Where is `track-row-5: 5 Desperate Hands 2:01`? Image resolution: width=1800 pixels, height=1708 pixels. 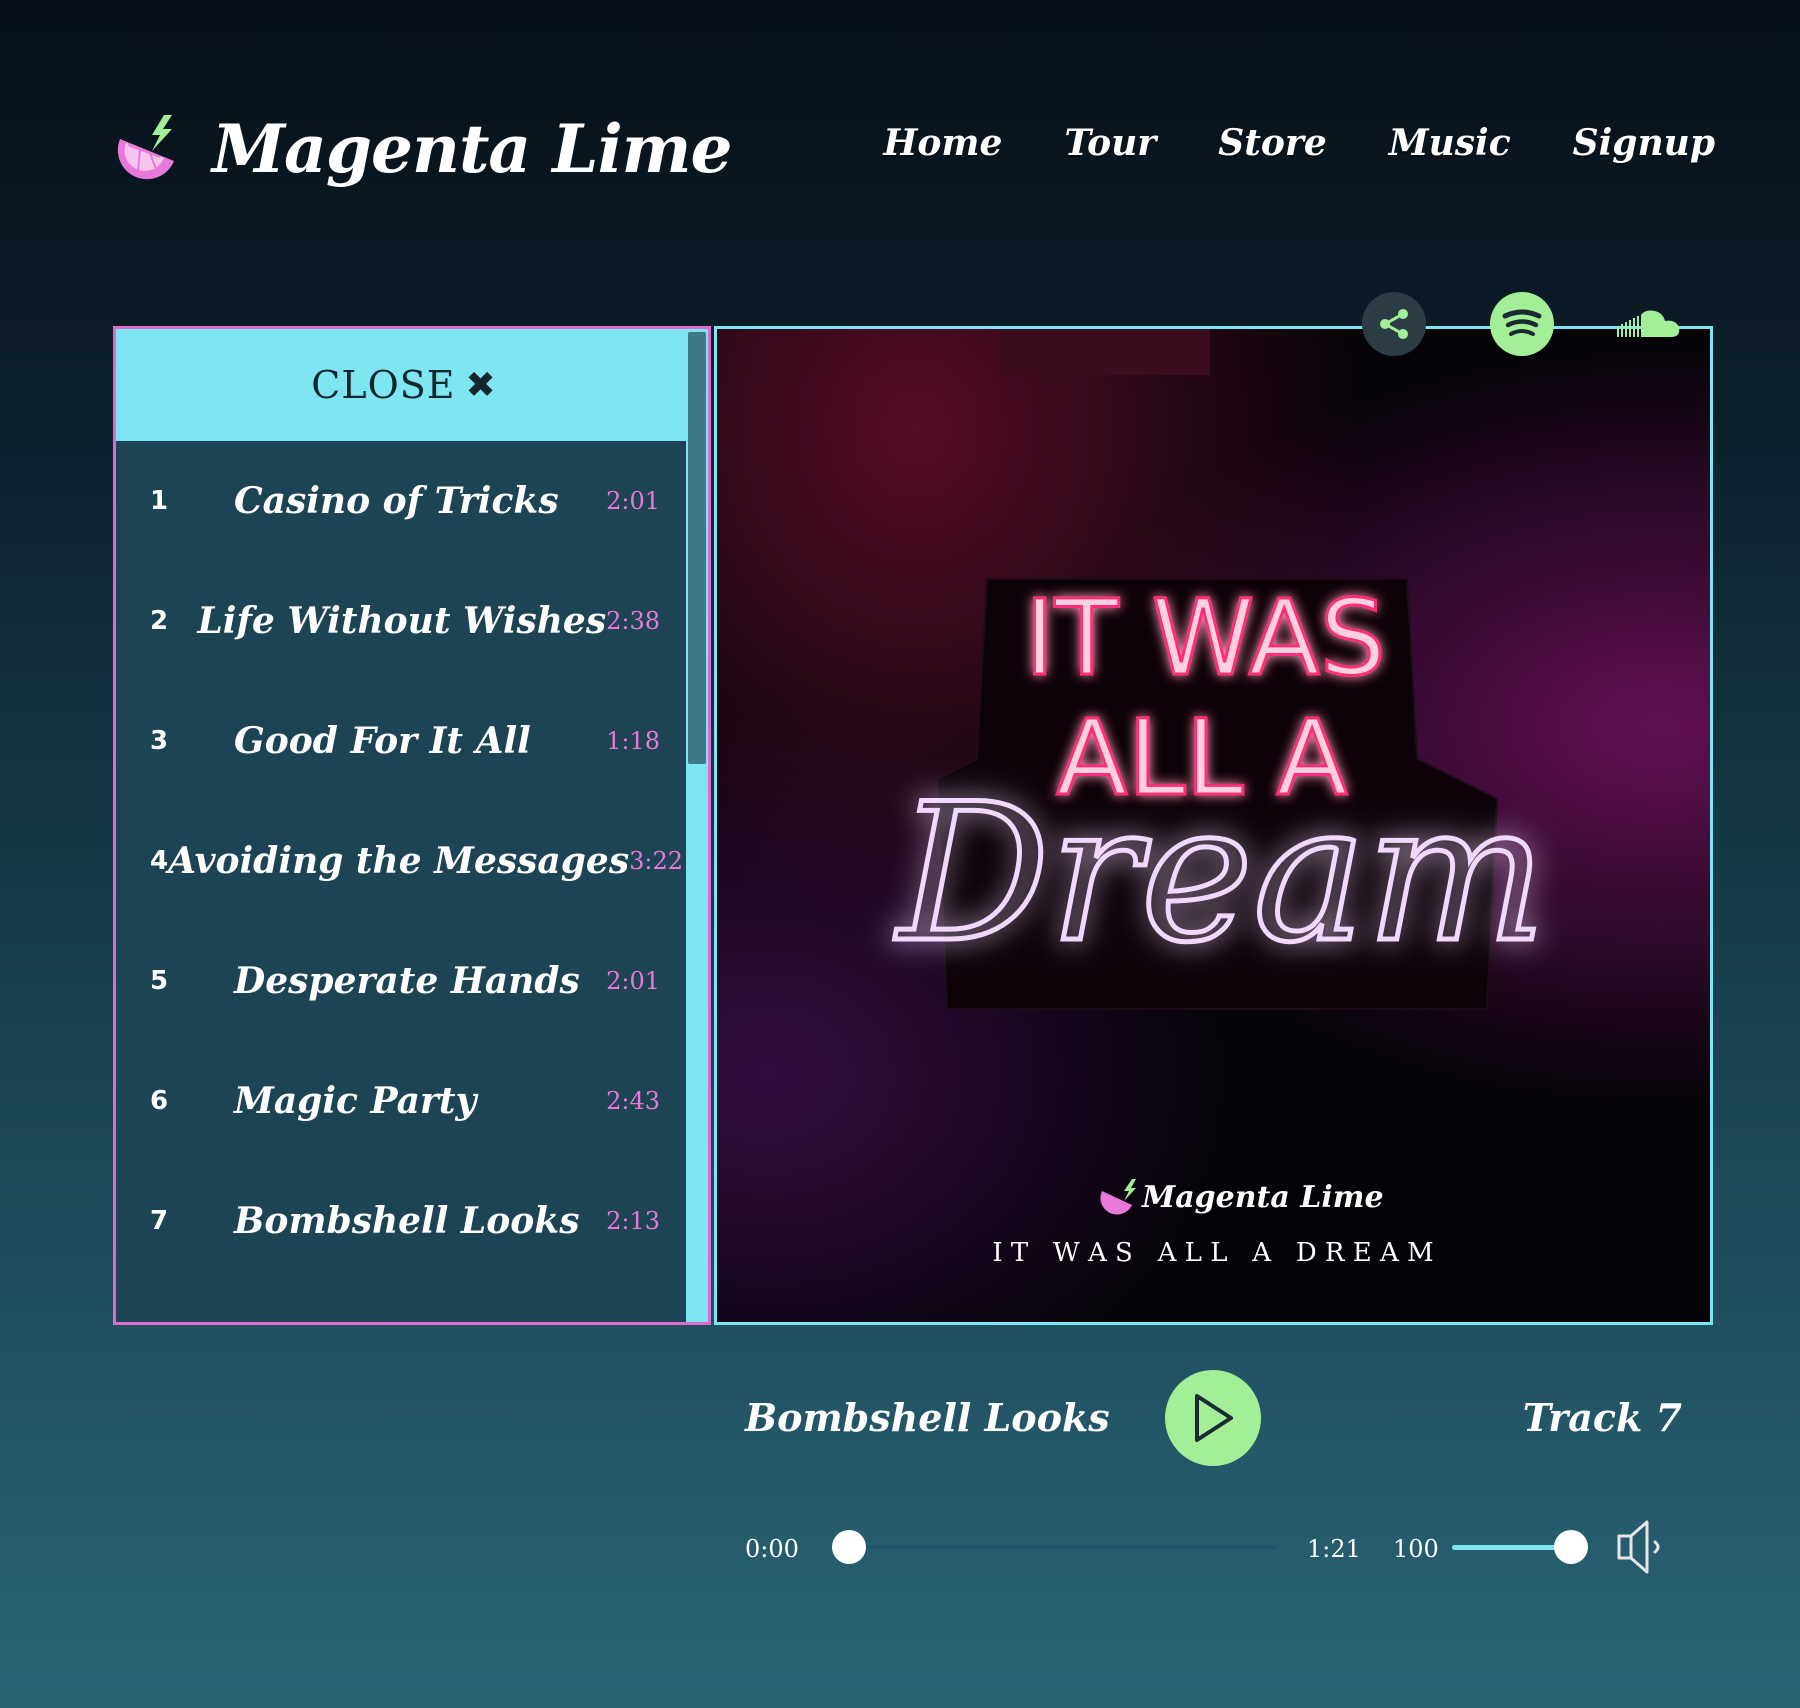
track-row-5: 5 Desperate Hands 2:01 is located at coordinates (404, 981).